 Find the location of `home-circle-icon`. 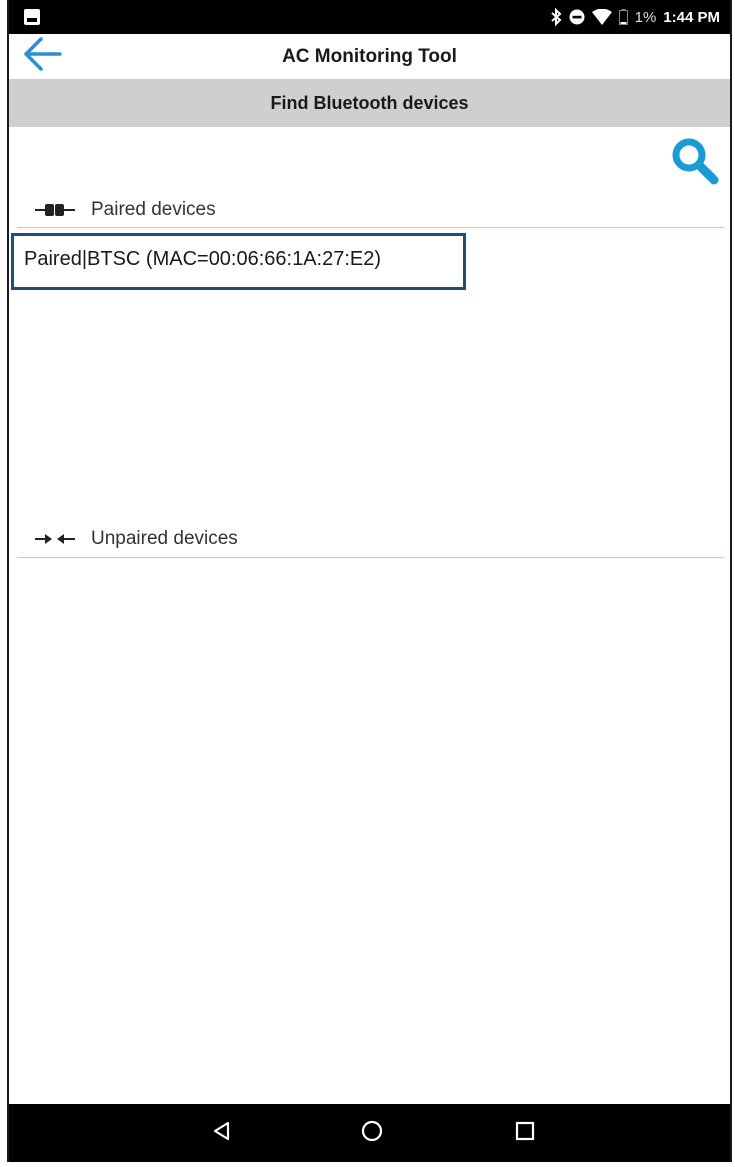

home-circle-icon is located at coordinates (372, 1133).